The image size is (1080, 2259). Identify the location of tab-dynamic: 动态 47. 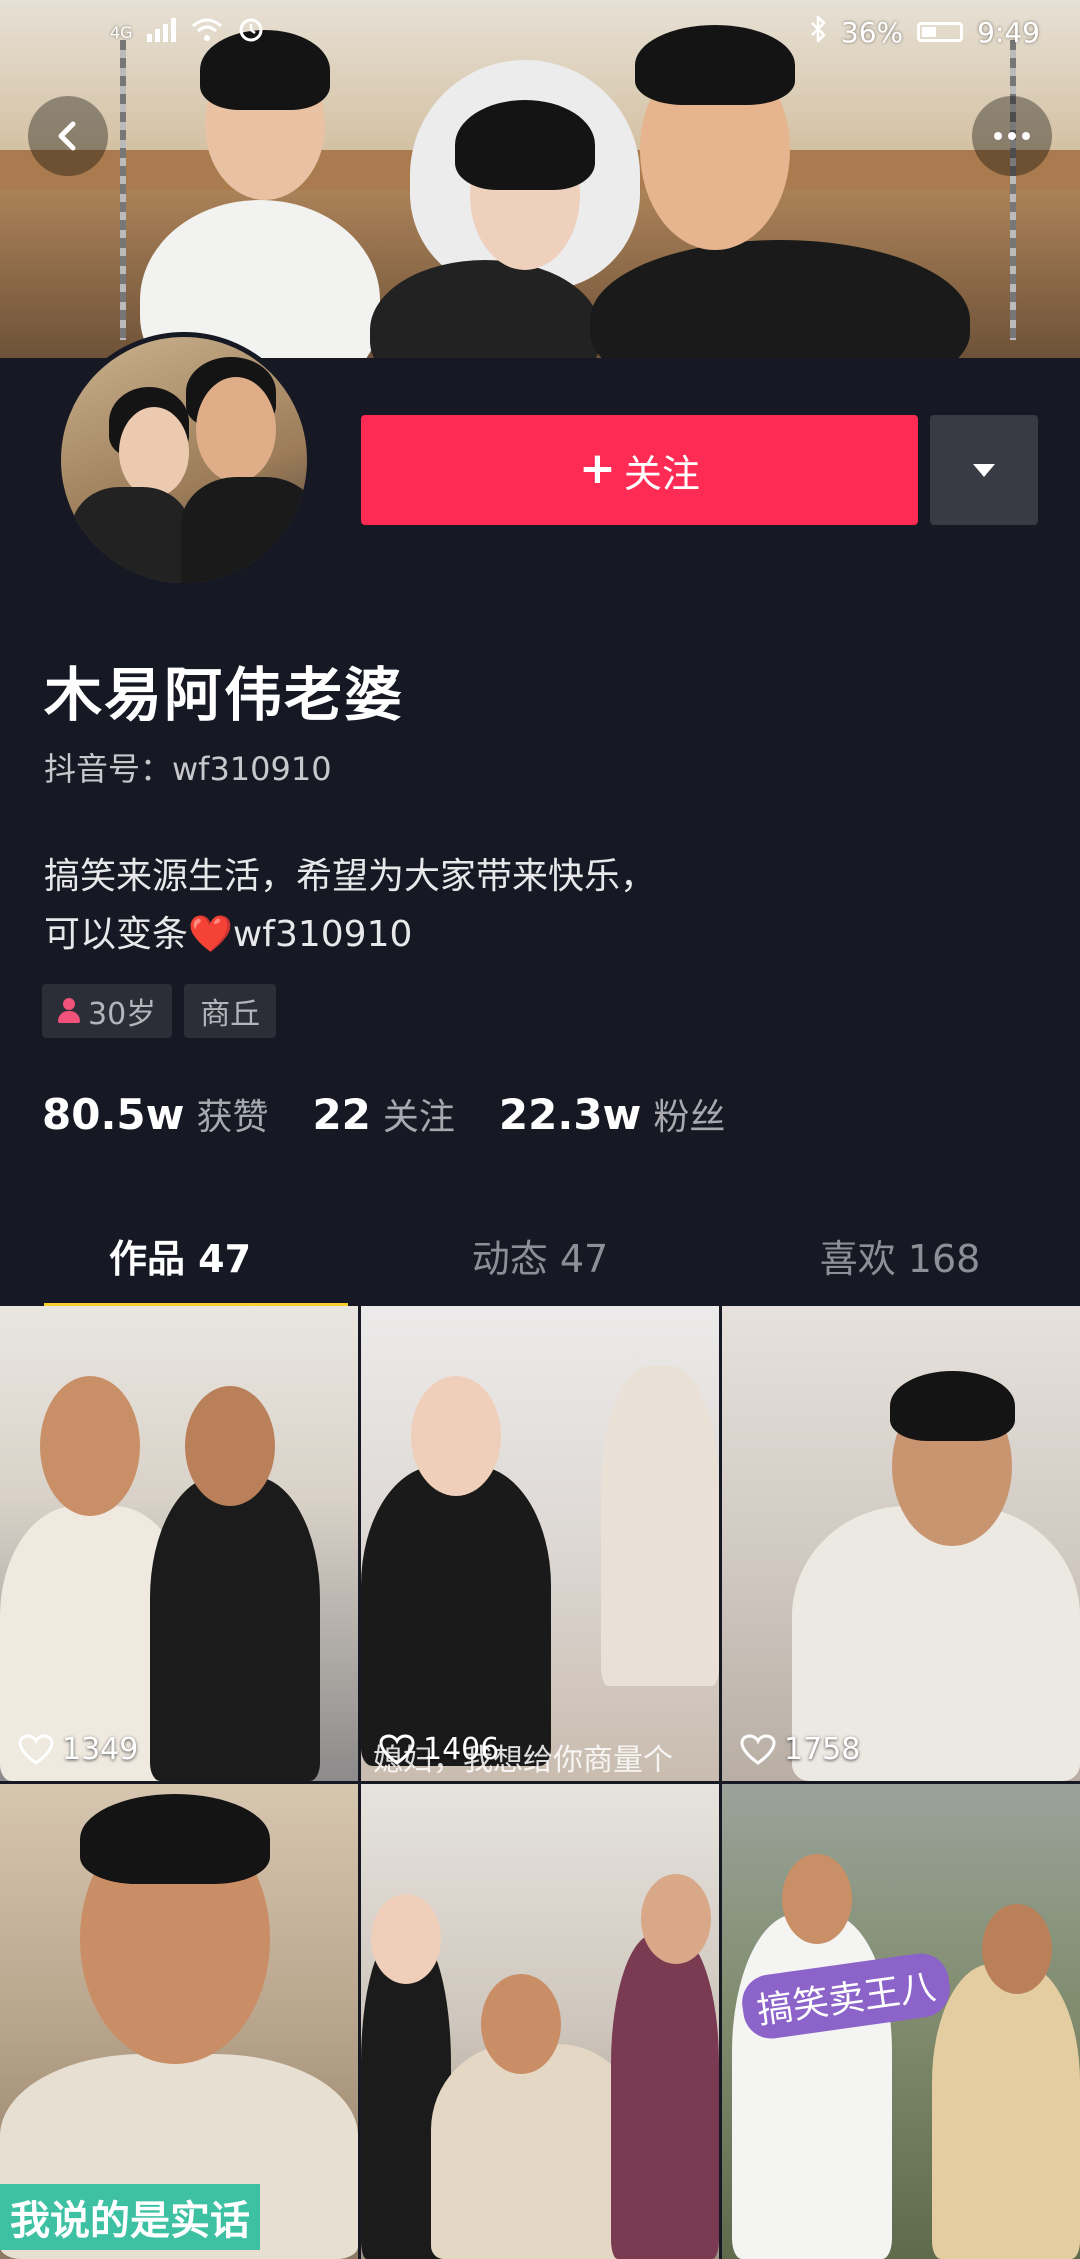
(540, 1255).